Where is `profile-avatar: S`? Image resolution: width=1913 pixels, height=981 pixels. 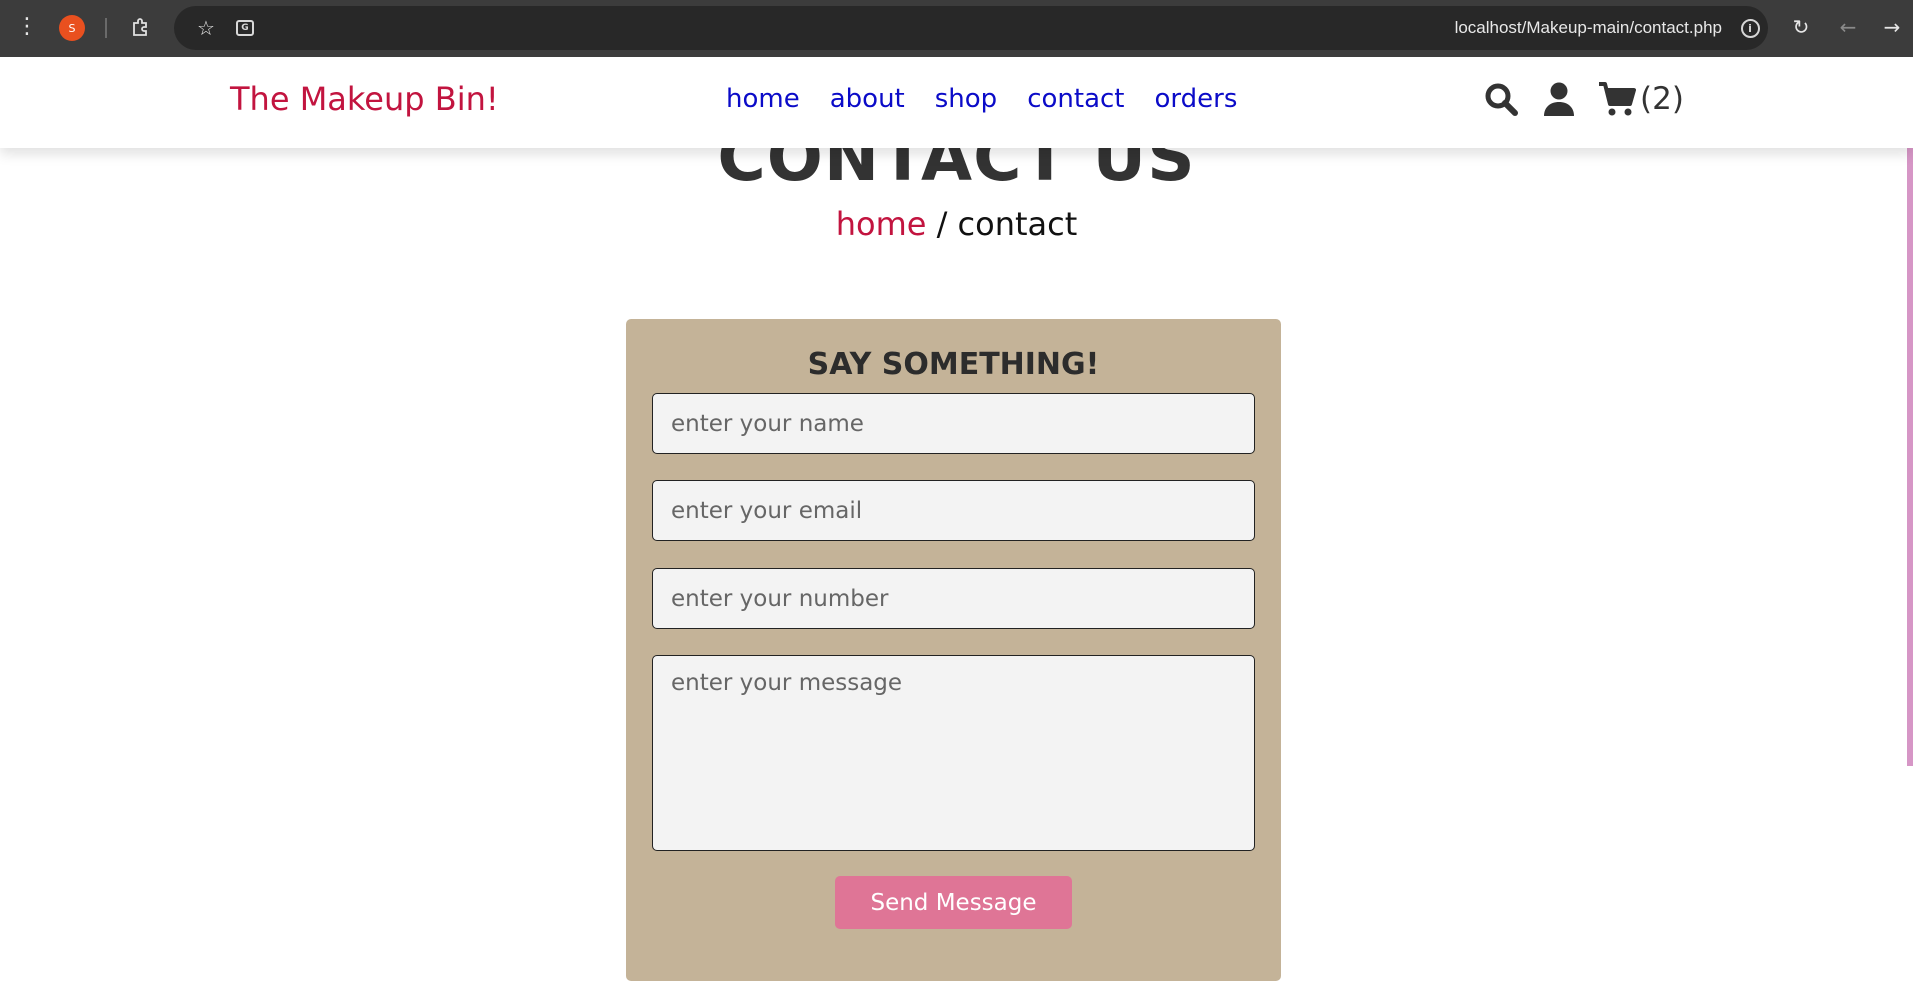 profile-avatar: S is located at coordinates (72, 28).